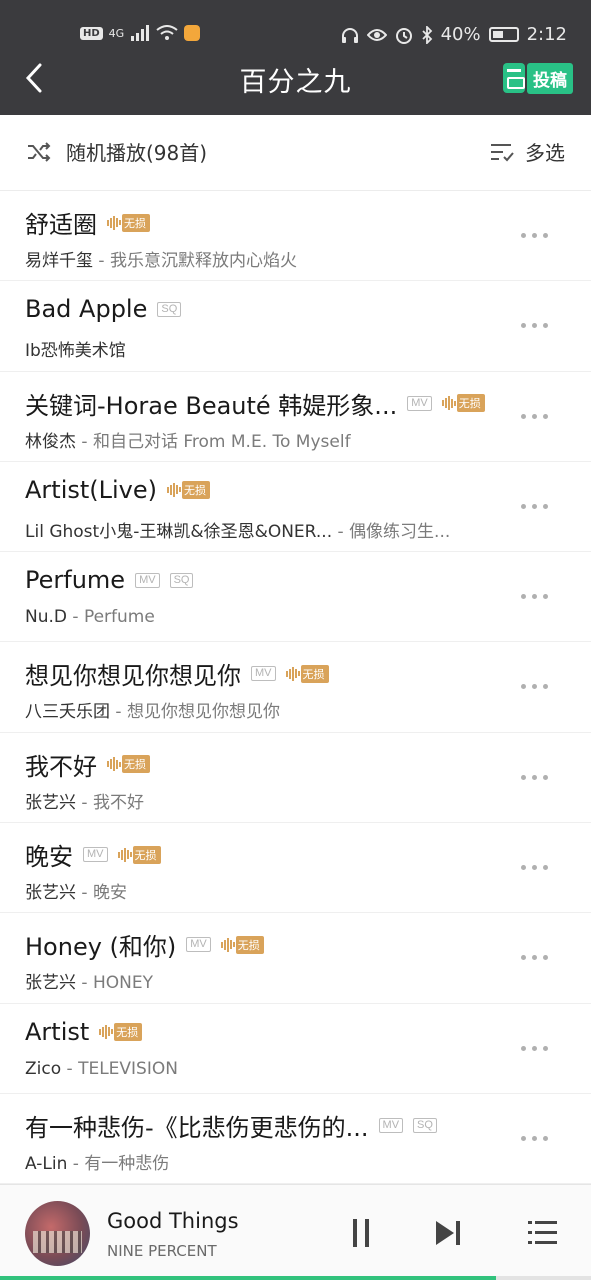 The image size is (591, 1280). What do you see at coordinates (295, 326) in the screenshot?
I see `song-row: Bad Apple SQ Ib恐怖美术馆` at bounding box center [295, 326].